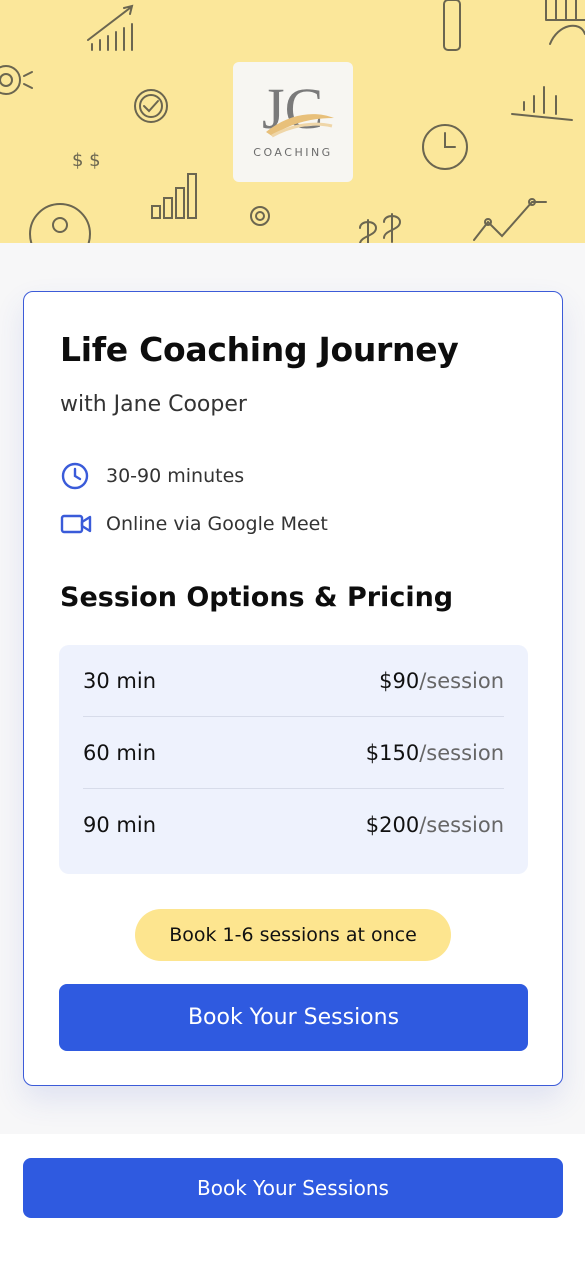 This screenshot has width=585, height=1266. Describe the element at coordinates (217, 524) in the screenshot. I see `location-text: Online via Google Meet` at that location.